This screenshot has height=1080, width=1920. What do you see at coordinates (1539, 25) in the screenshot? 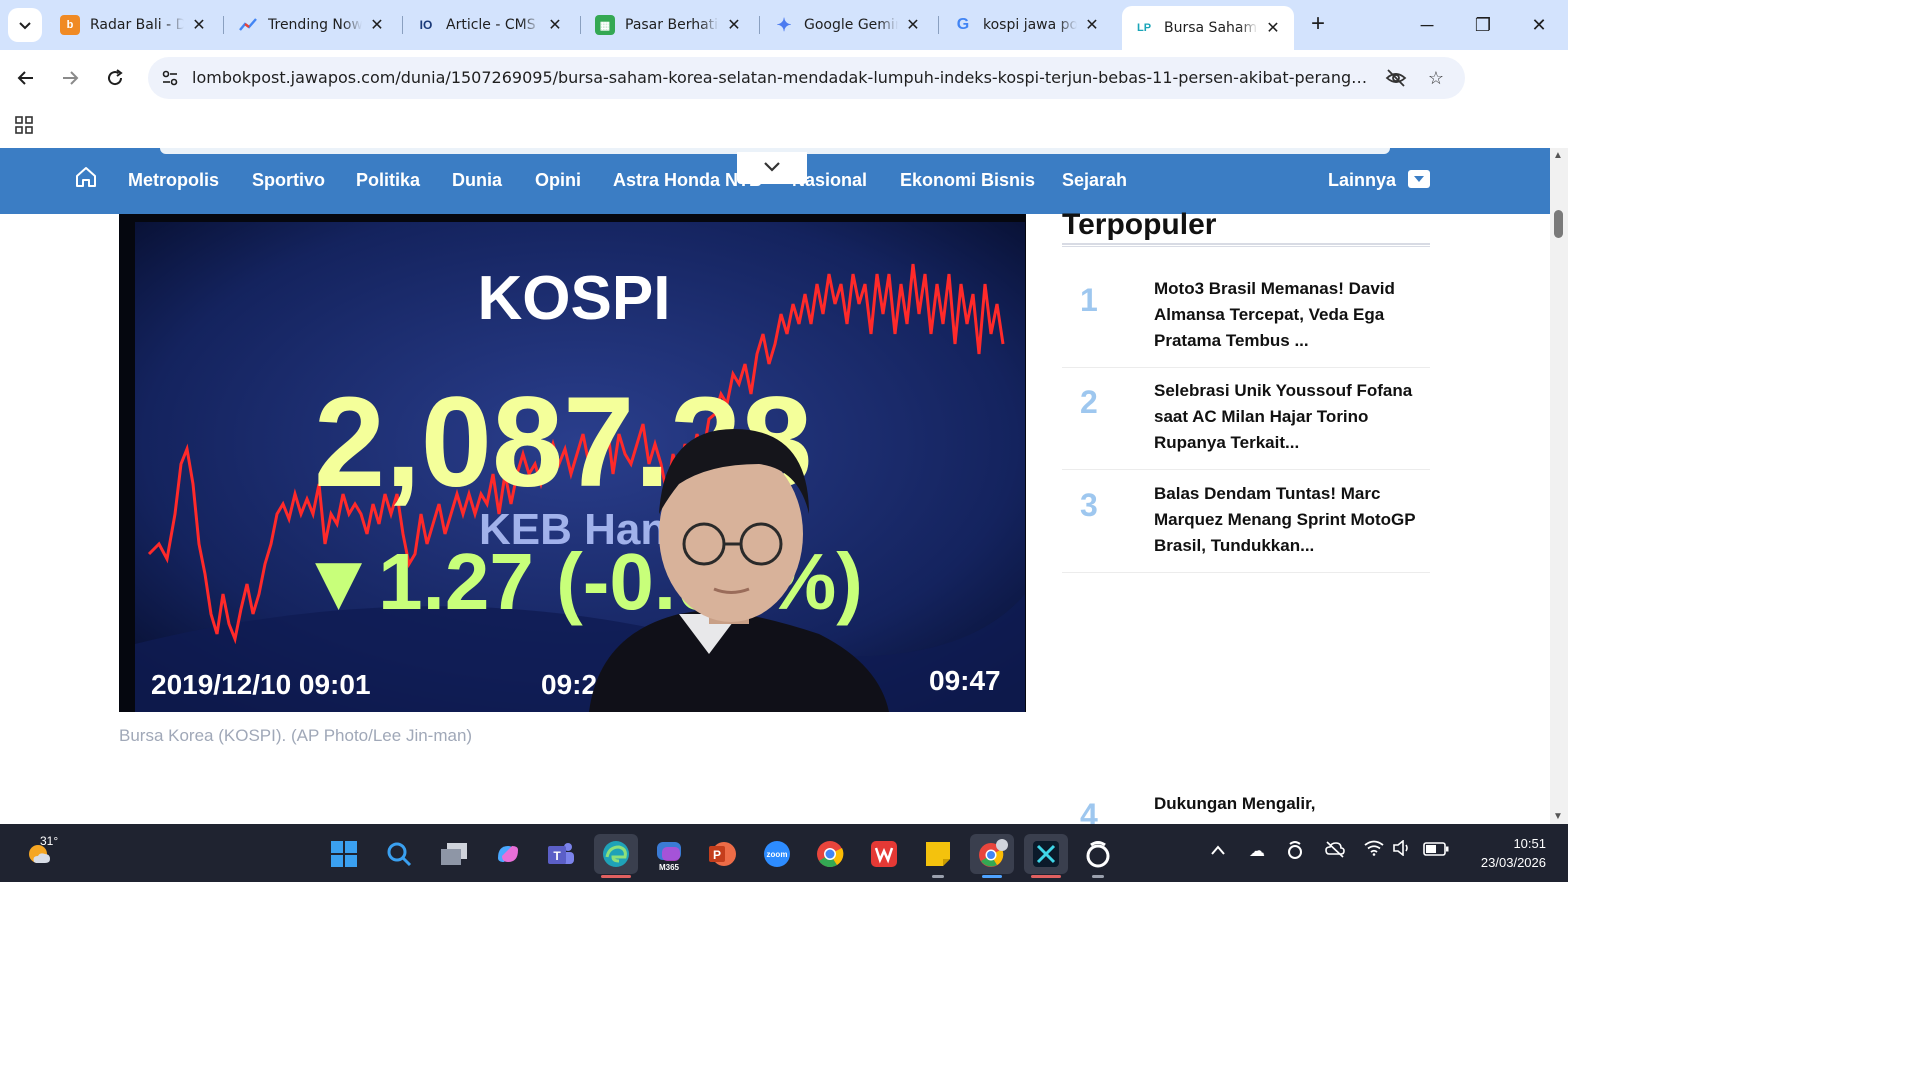
I see `close-window-button: ✕` at bounding box center [1539, 25].